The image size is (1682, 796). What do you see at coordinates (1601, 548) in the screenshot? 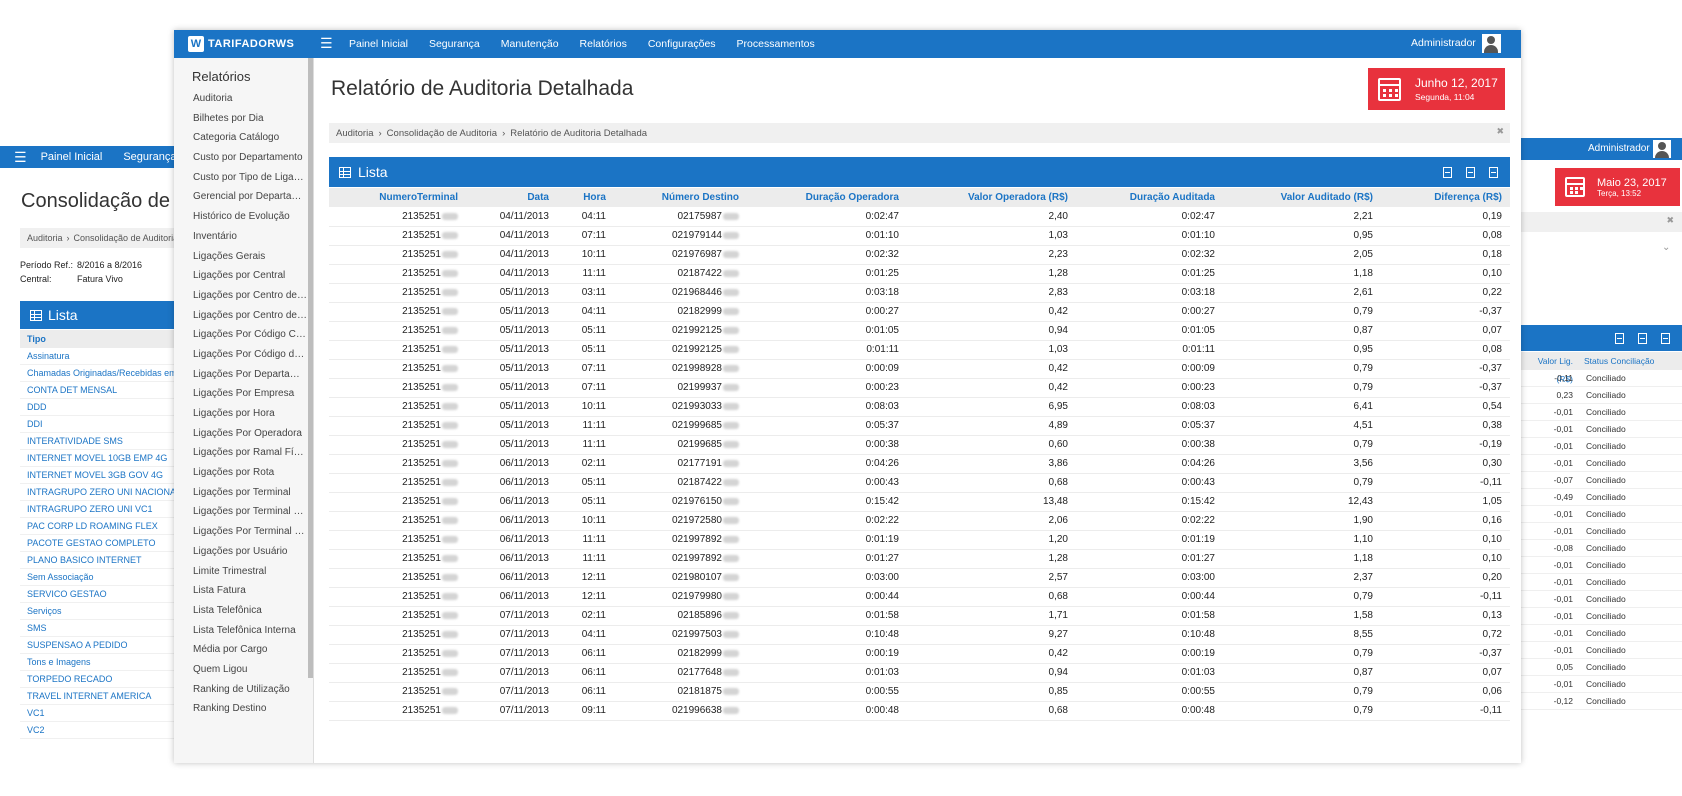
I see `table-row: -0,08 Conciliado` at bounding box center [1601, 548].